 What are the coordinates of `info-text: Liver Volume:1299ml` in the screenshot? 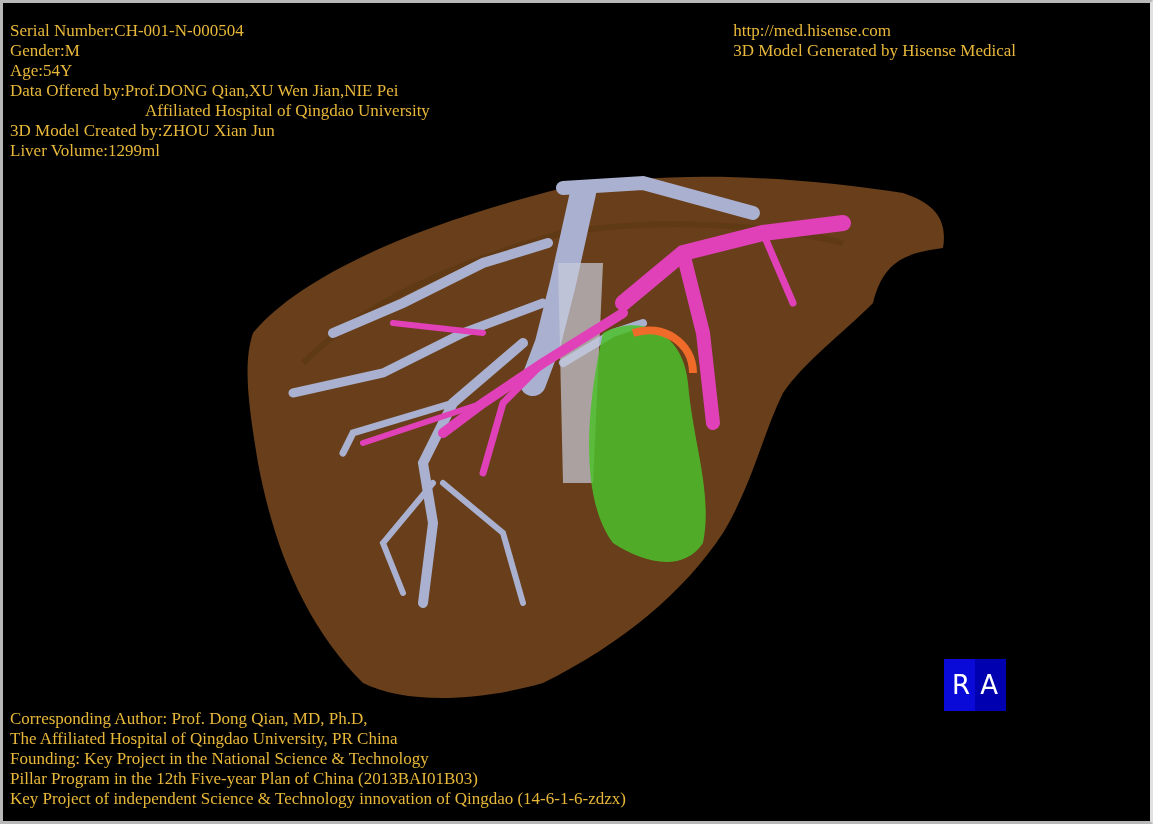 It's located at (85, 151).